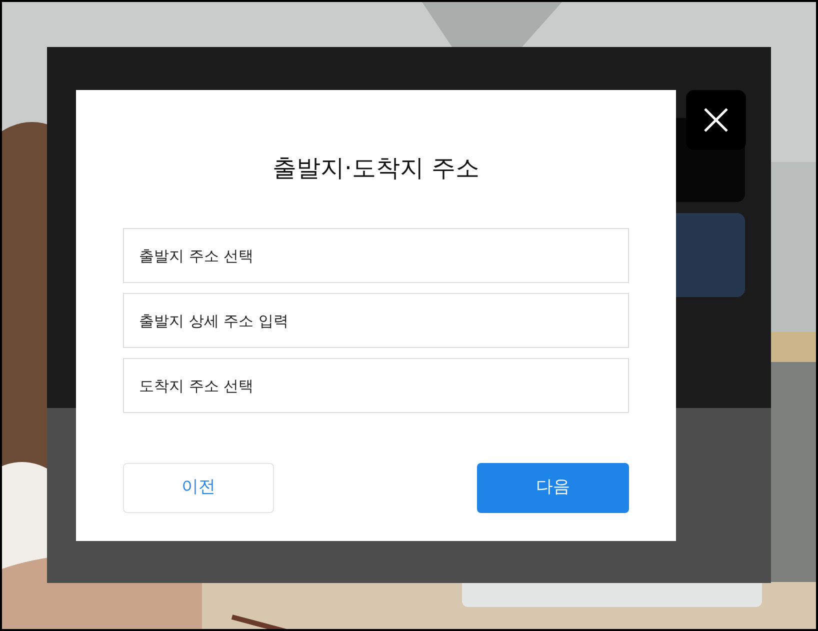 This screenshot has width=818, height=631. Describe the element at coordinates (376, 168) in the screenshot. I see `dialog-title: 출발지·도착지 주소` at that location.